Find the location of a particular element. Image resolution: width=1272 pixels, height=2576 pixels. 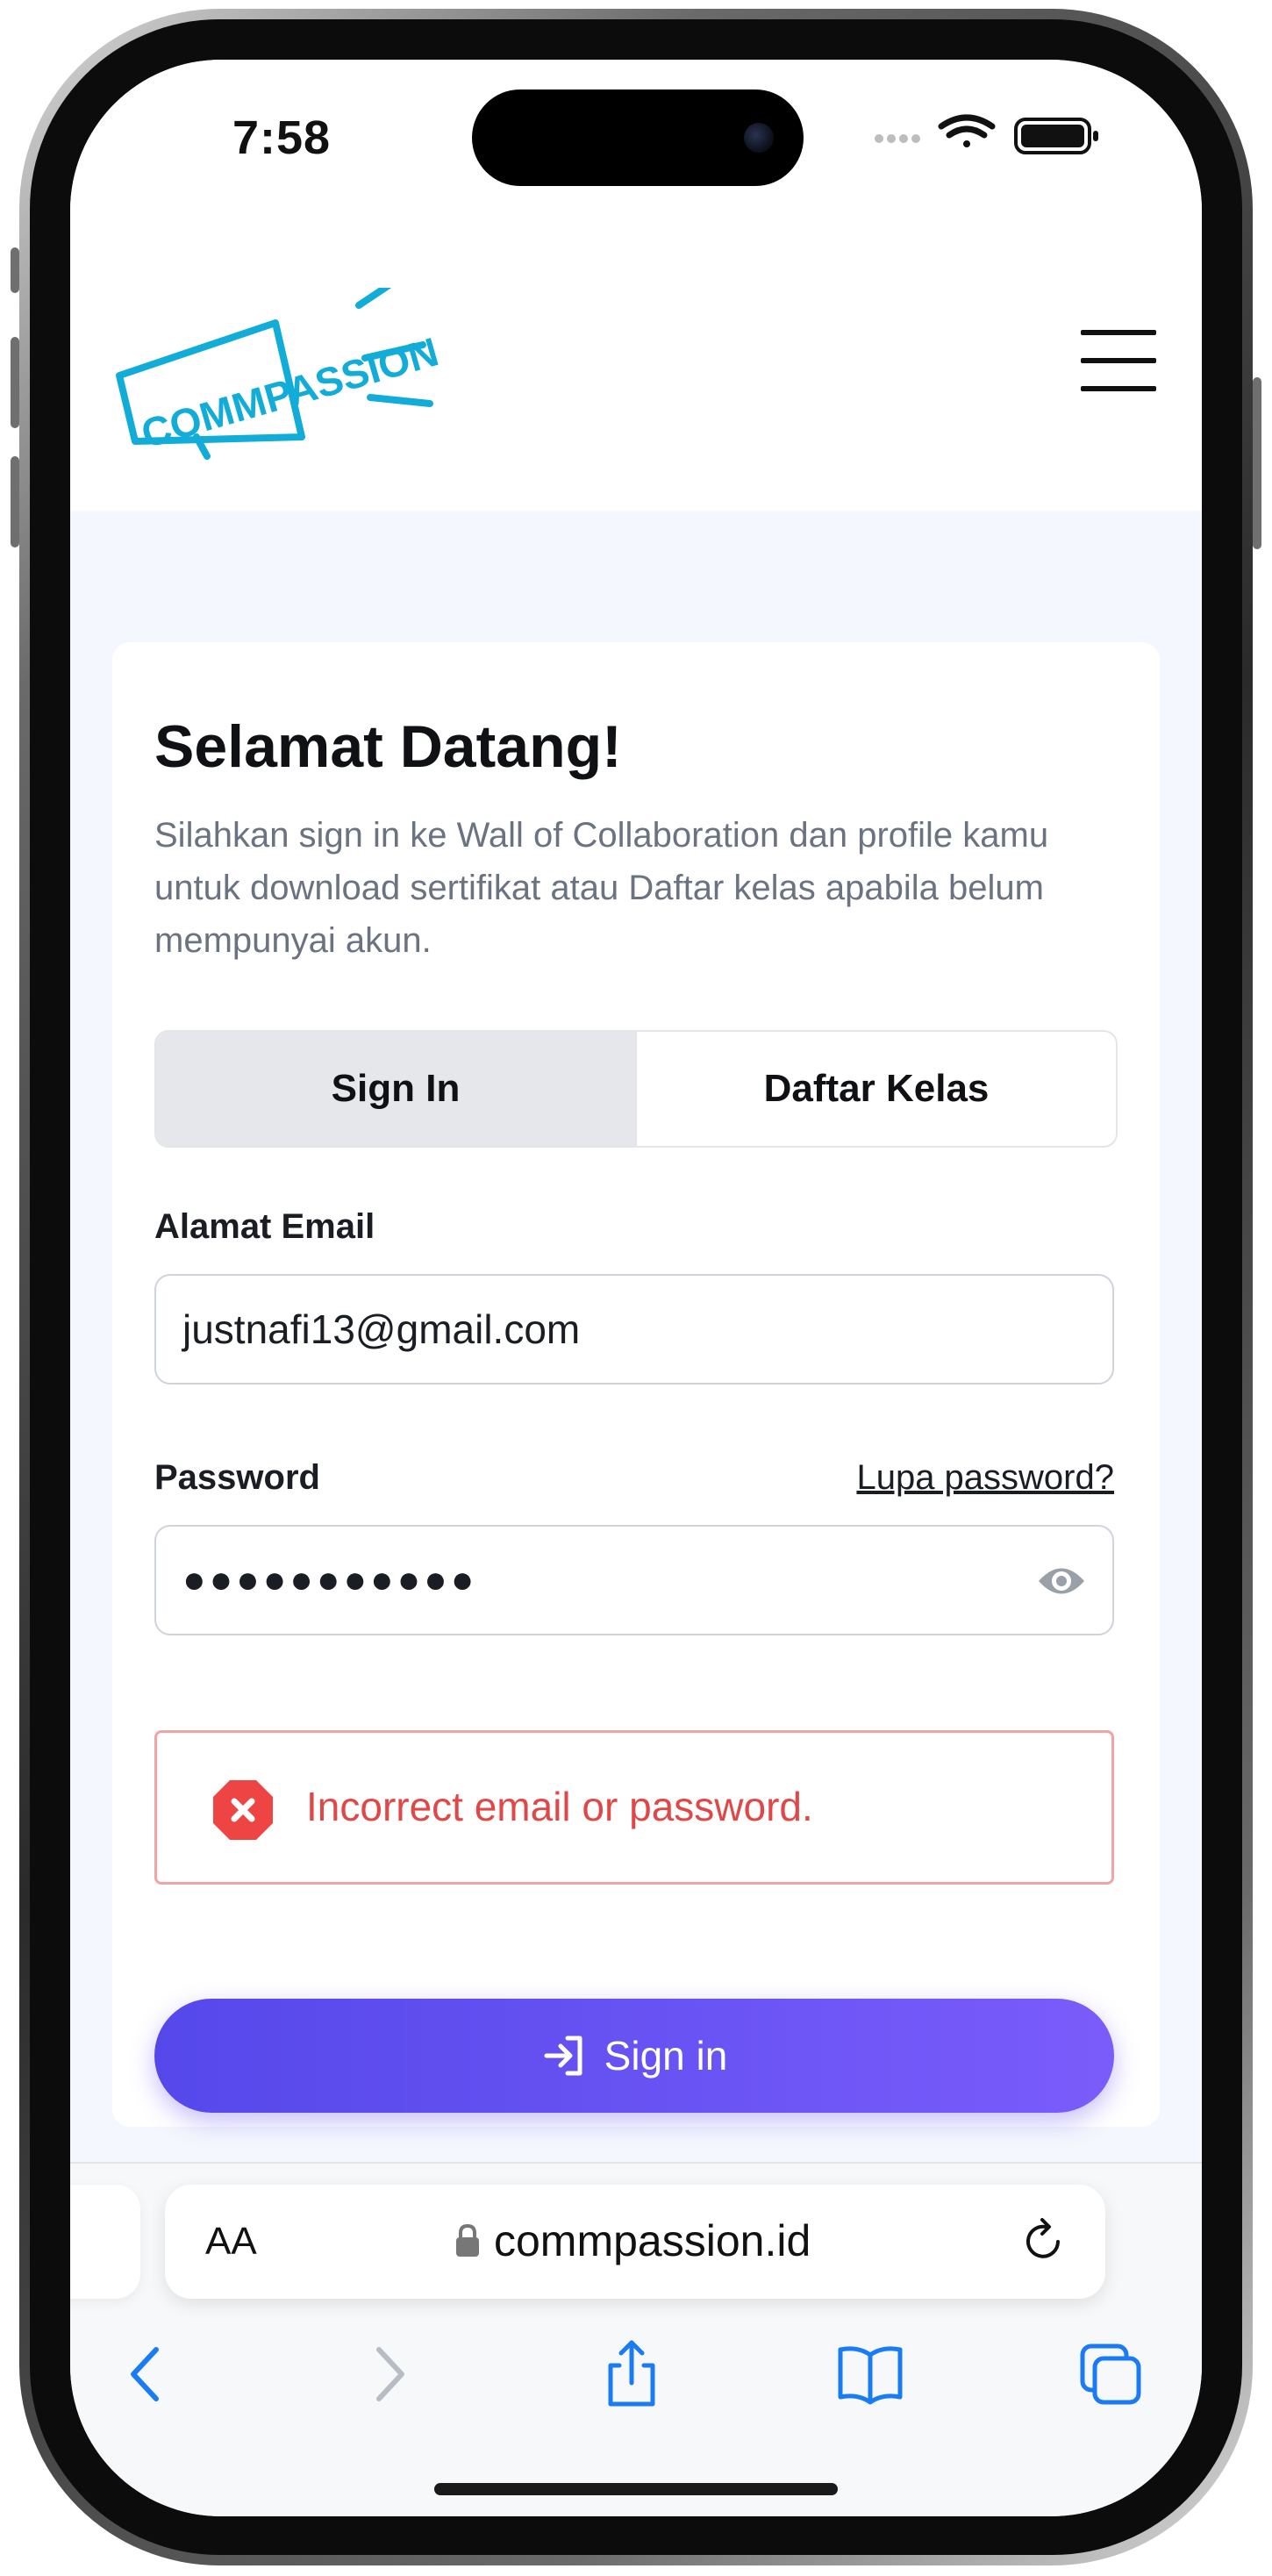

status-bar: 7:58 is located at coordinates (636, 130).